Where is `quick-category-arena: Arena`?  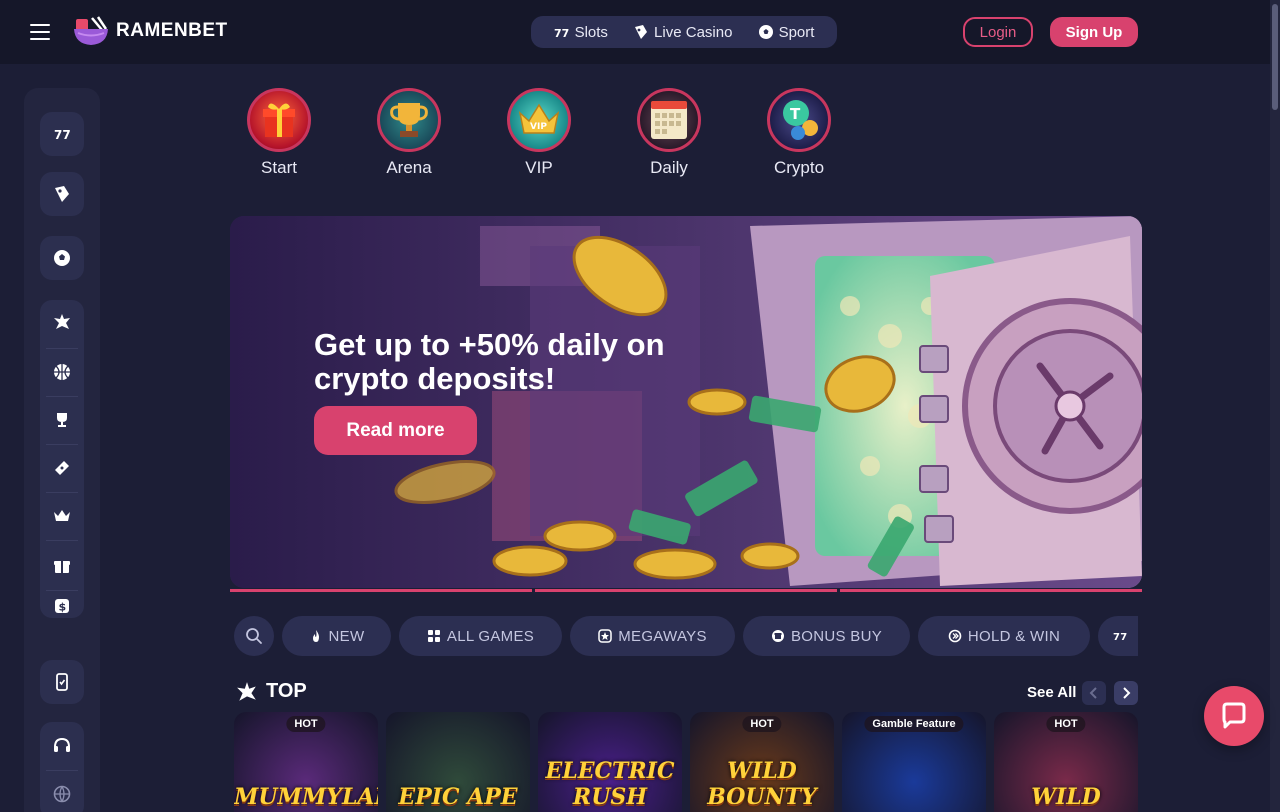 quick-category-arena: Arena is located at coordinates (409, 133).